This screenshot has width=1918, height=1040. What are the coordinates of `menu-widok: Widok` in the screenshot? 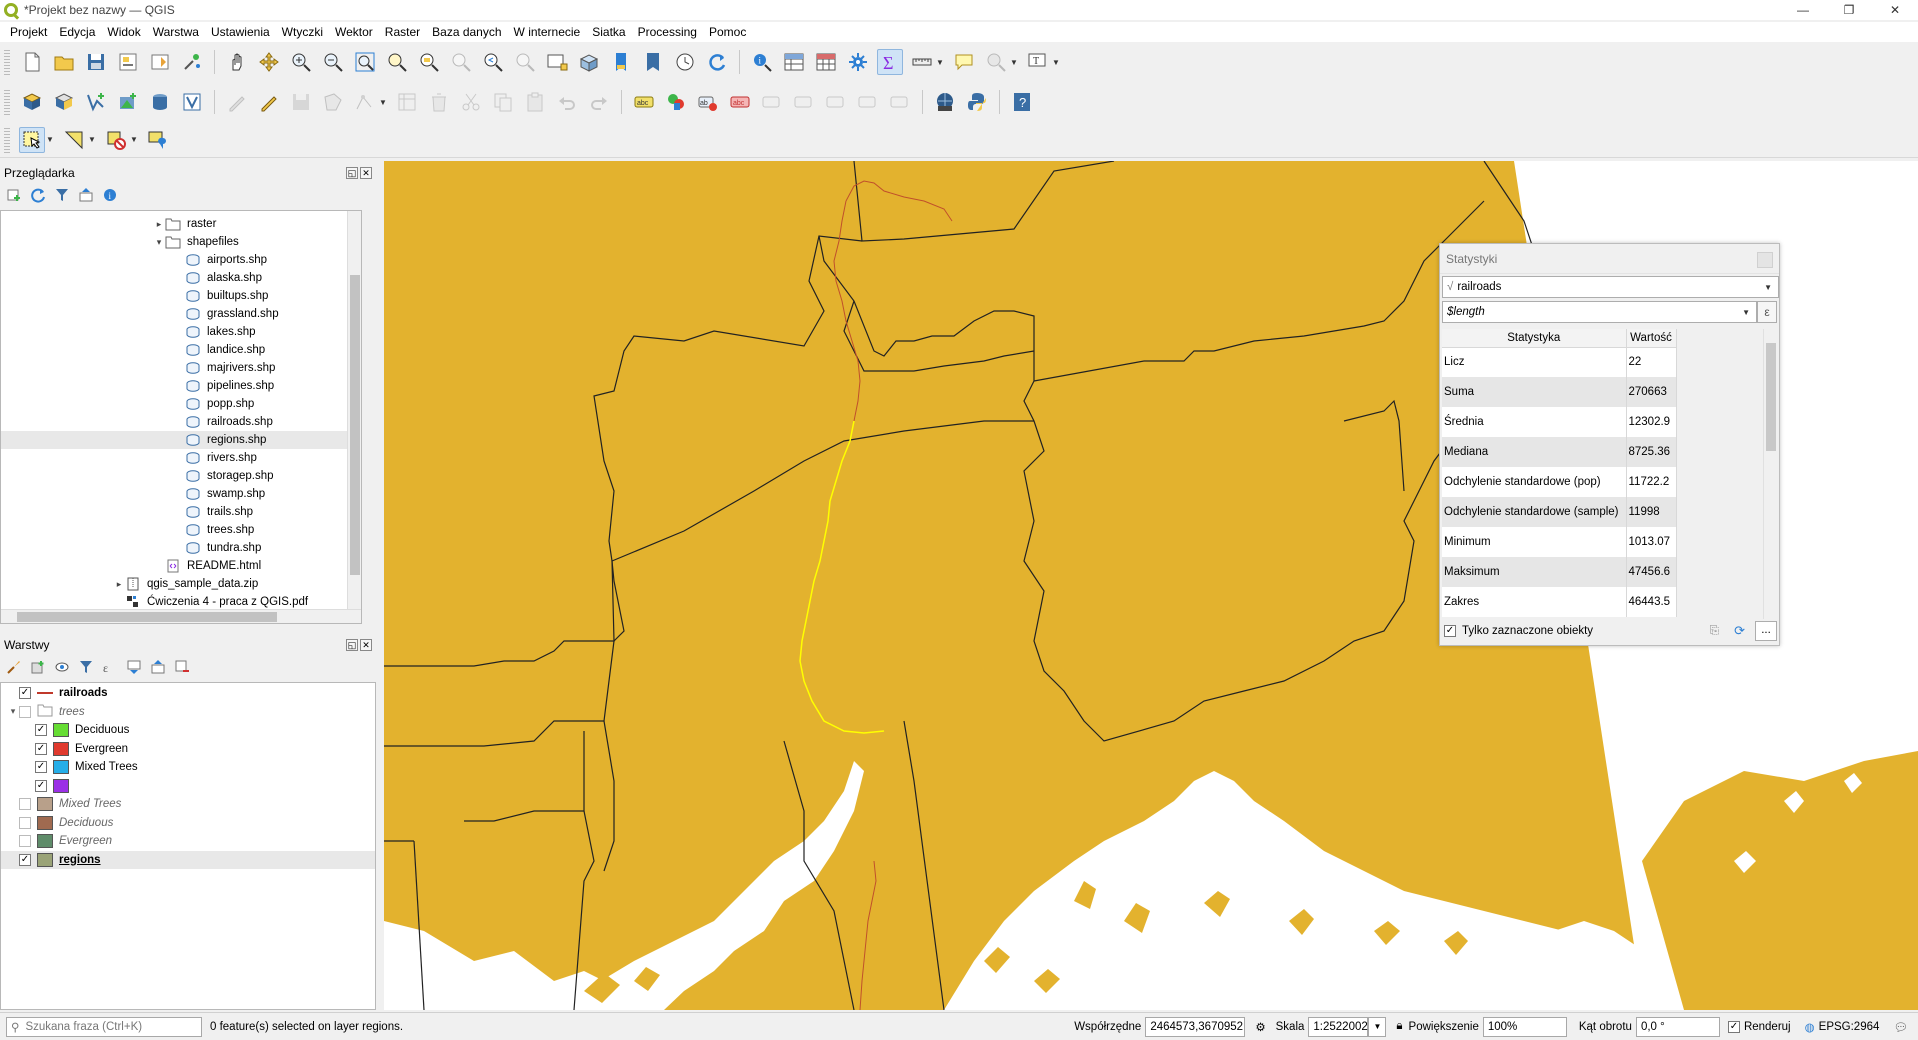 It's located at (123, 32).